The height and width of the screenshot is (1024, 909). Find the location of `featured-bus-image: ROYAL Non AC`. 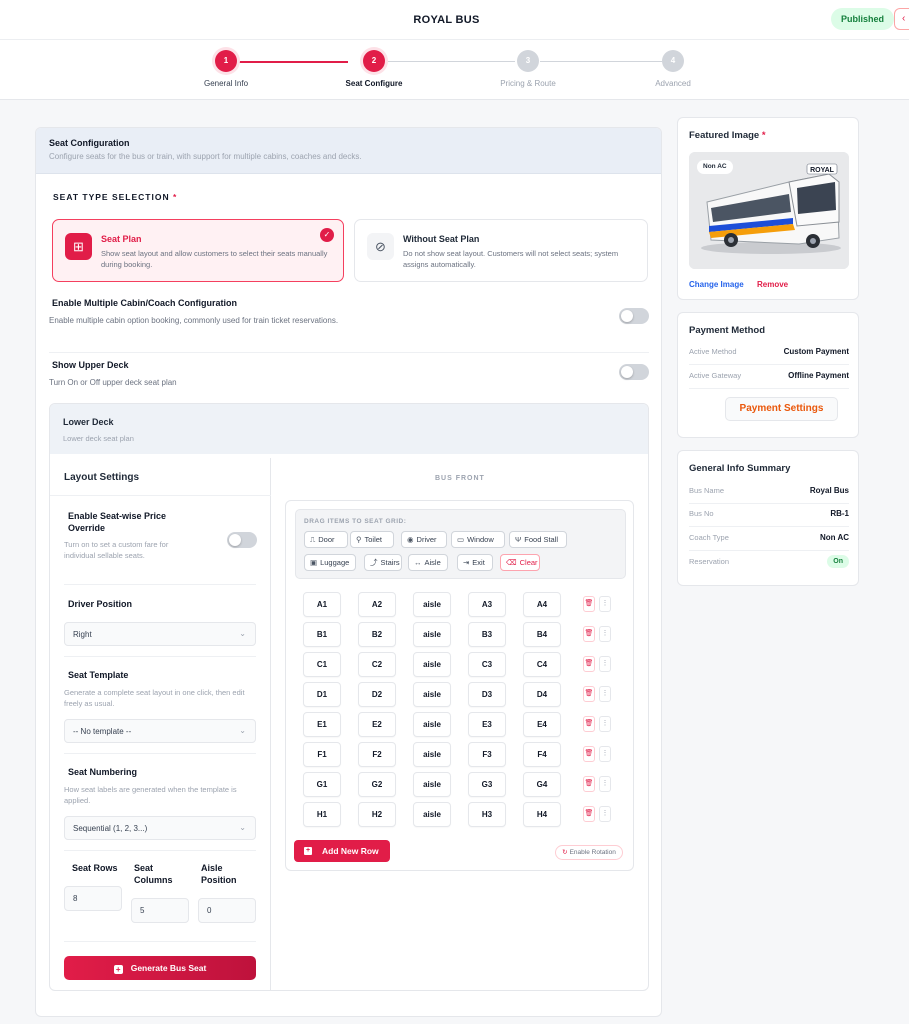

featured-bus-image: ROYAL Non AC is located at coordinates (769, 210).